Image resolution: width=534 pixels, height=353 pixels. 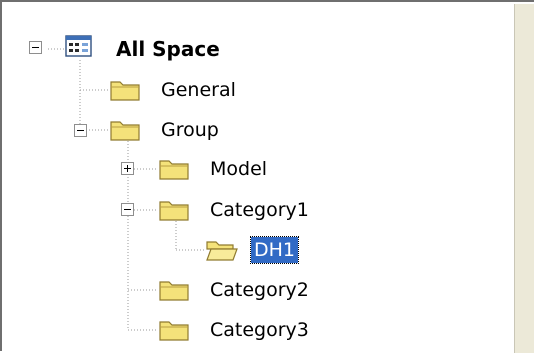 I want to click on tree-node-general: General, so click(x=198, y=90).